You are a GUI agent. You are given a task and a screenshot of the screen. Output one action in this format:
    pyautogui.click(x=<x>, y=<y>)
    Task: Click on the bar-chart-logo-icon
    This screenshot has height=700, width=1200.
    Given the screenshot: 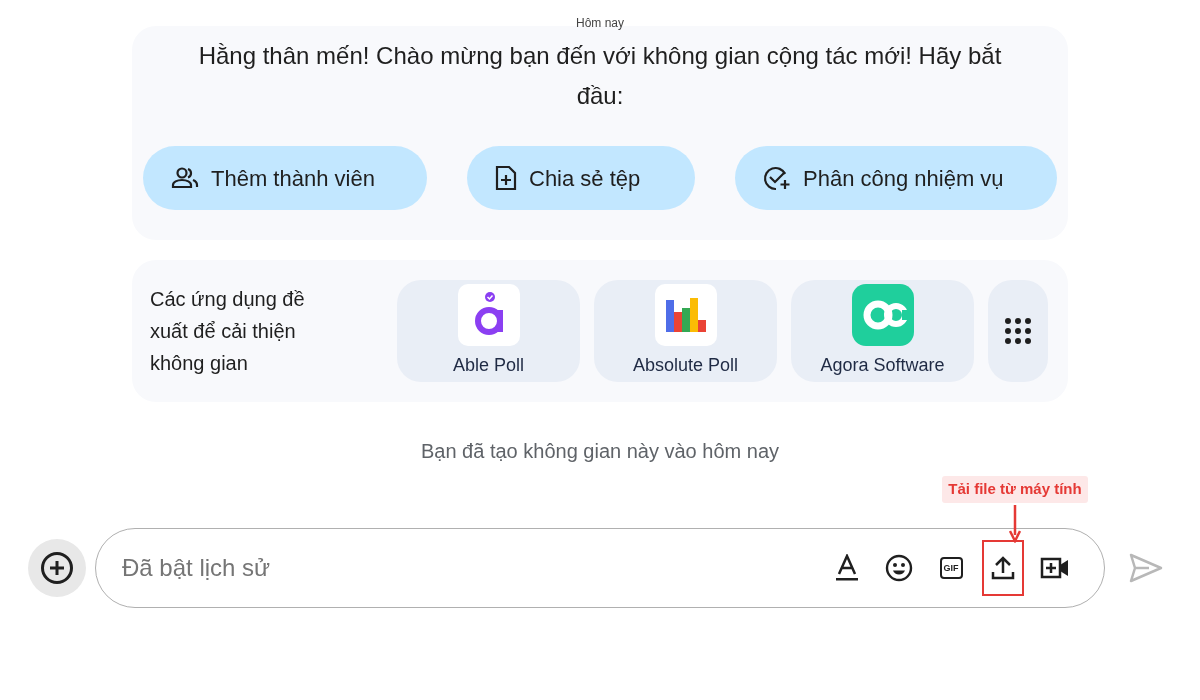 What is the action you would take?
    pyautogui.click(x=685, y=314)
    